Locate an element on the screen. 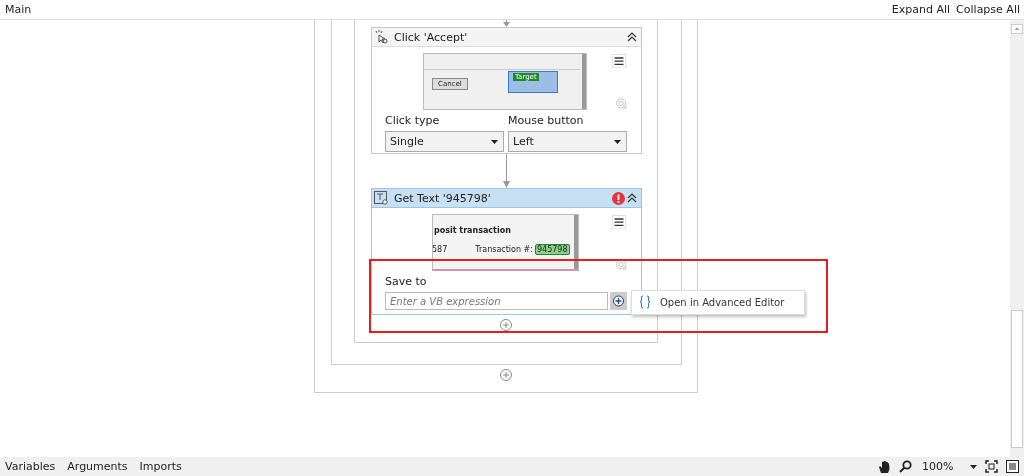 This screenshot has width=1024, height=476. field-label: Click type is located at coordinates (413, 120).